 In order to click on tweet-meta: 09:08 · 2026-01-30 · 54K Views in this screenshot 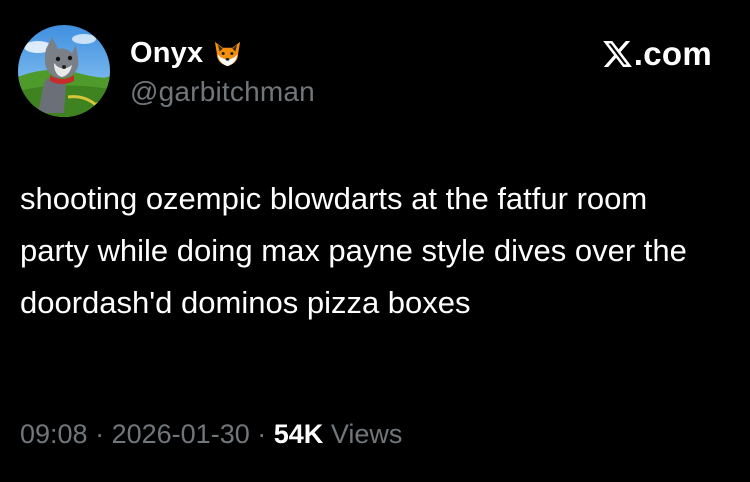, I will do `click(211, 434)`.